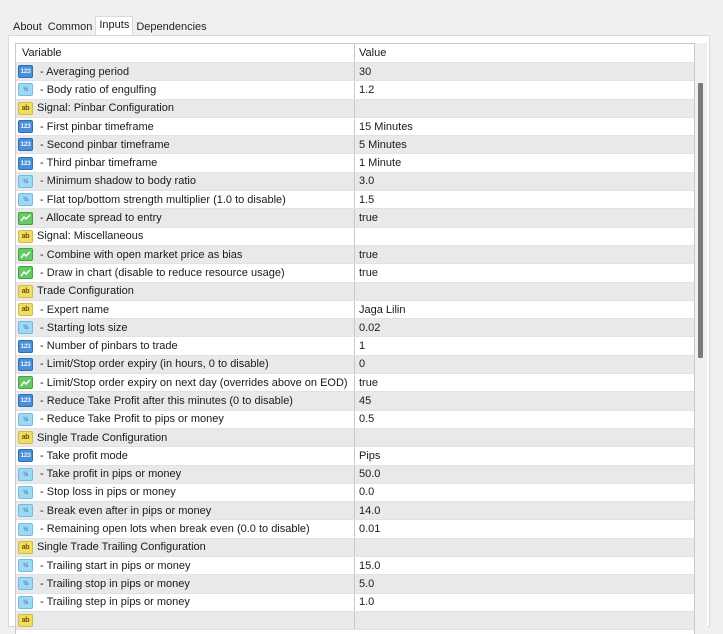  I want to click on value-cell: 0, so click(524, 364).